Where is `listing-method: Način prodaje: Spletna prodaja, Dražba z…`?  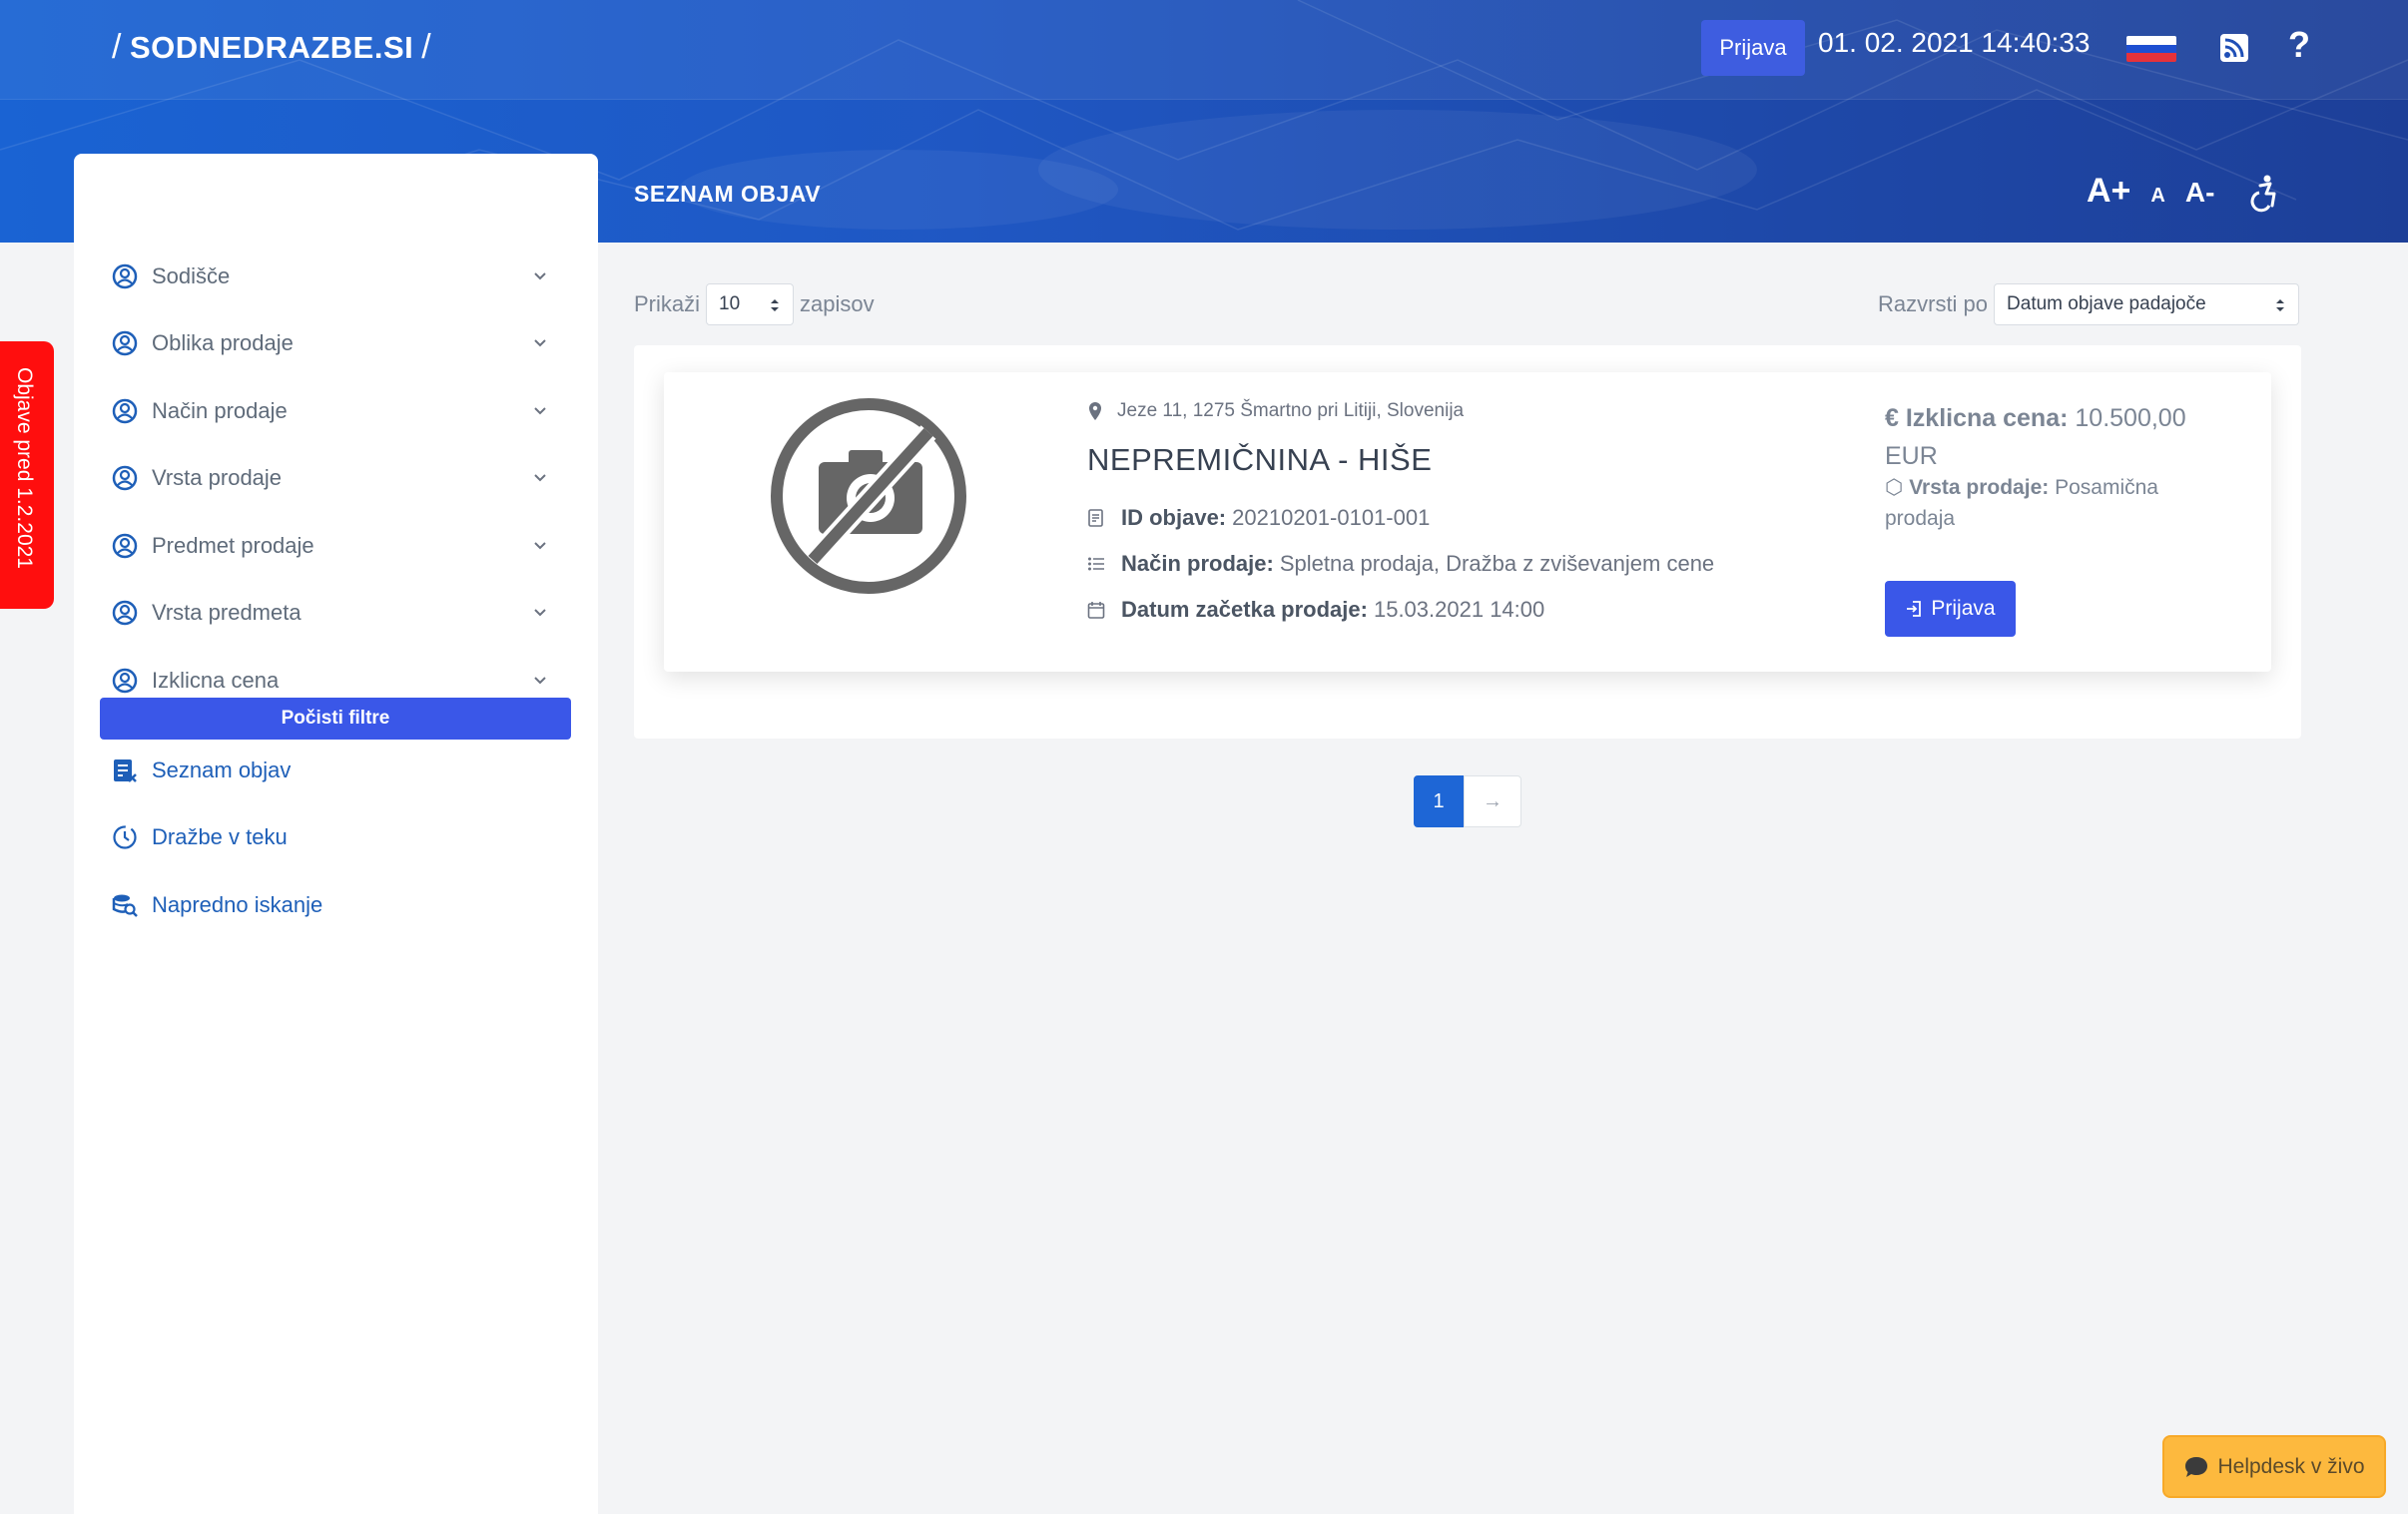 listing-method: Način prodaje: Spletna prodaja, Dražba z… is located at coordinates (1400, 564).